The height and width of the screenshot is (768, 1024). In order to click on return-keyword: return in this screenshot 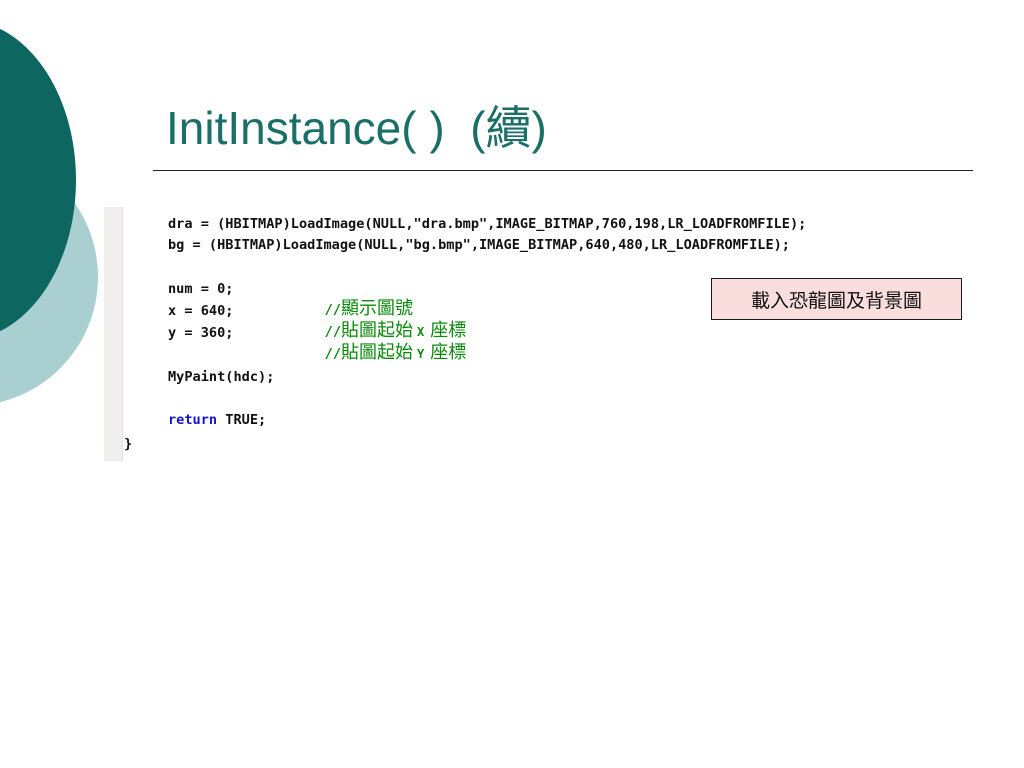, I will do `click(193, 420)`.